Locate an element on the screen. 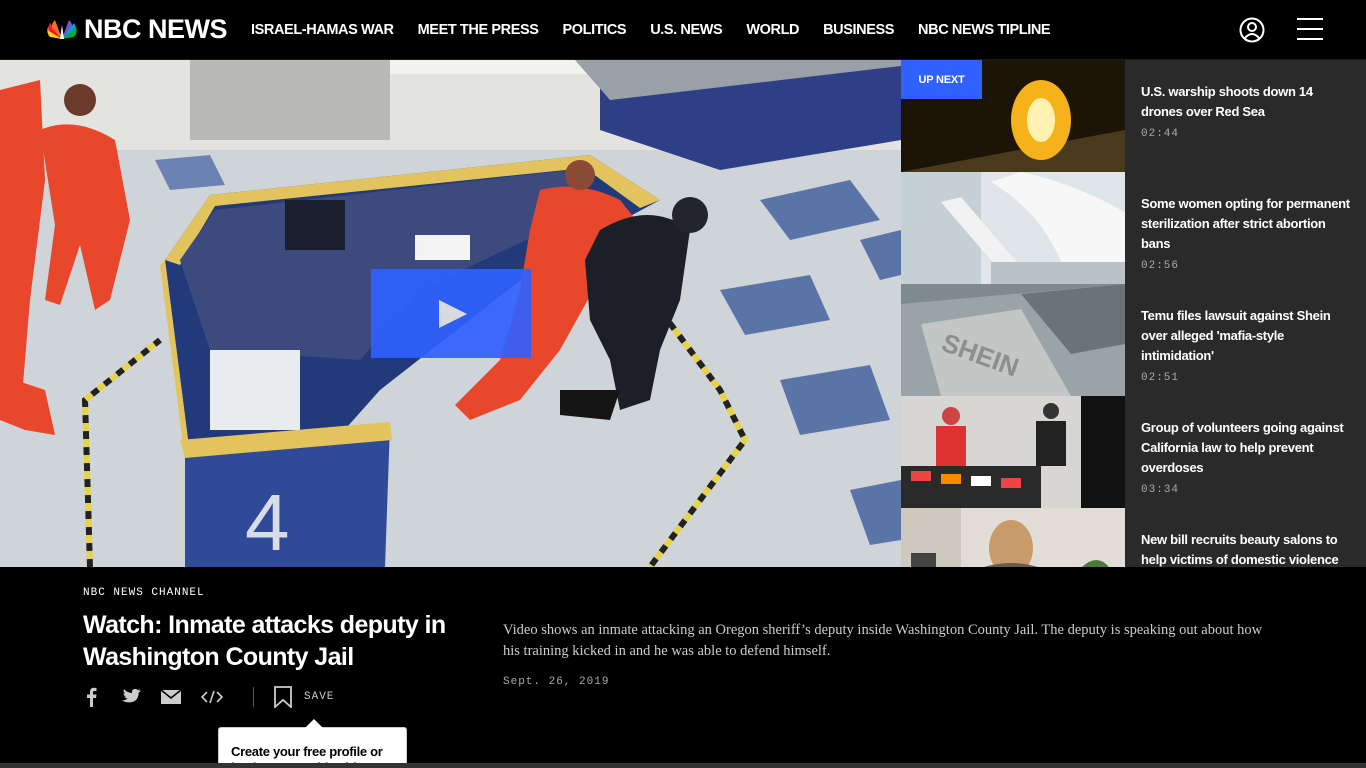 This screenshot has height=768, width=1366. share-divider is located at coordinates (253, 697).